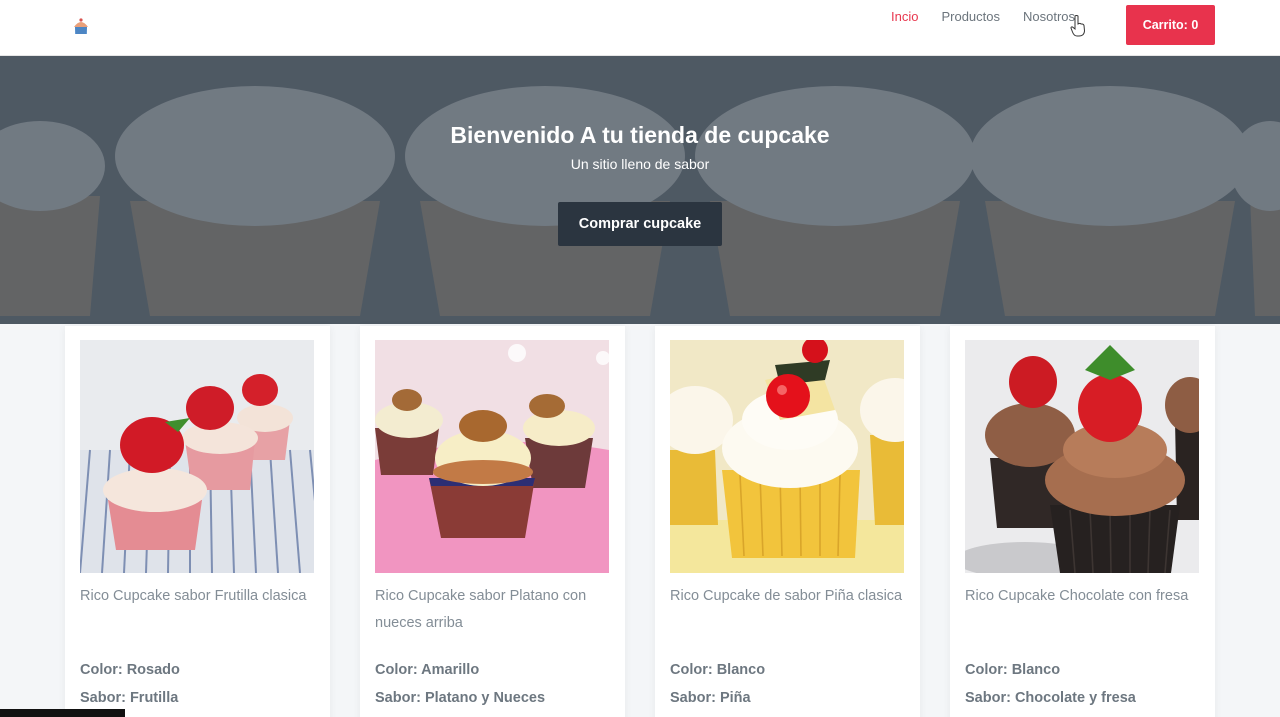  I want to click on nav-links: Incio Productos Nosotros, so click(994, 17).